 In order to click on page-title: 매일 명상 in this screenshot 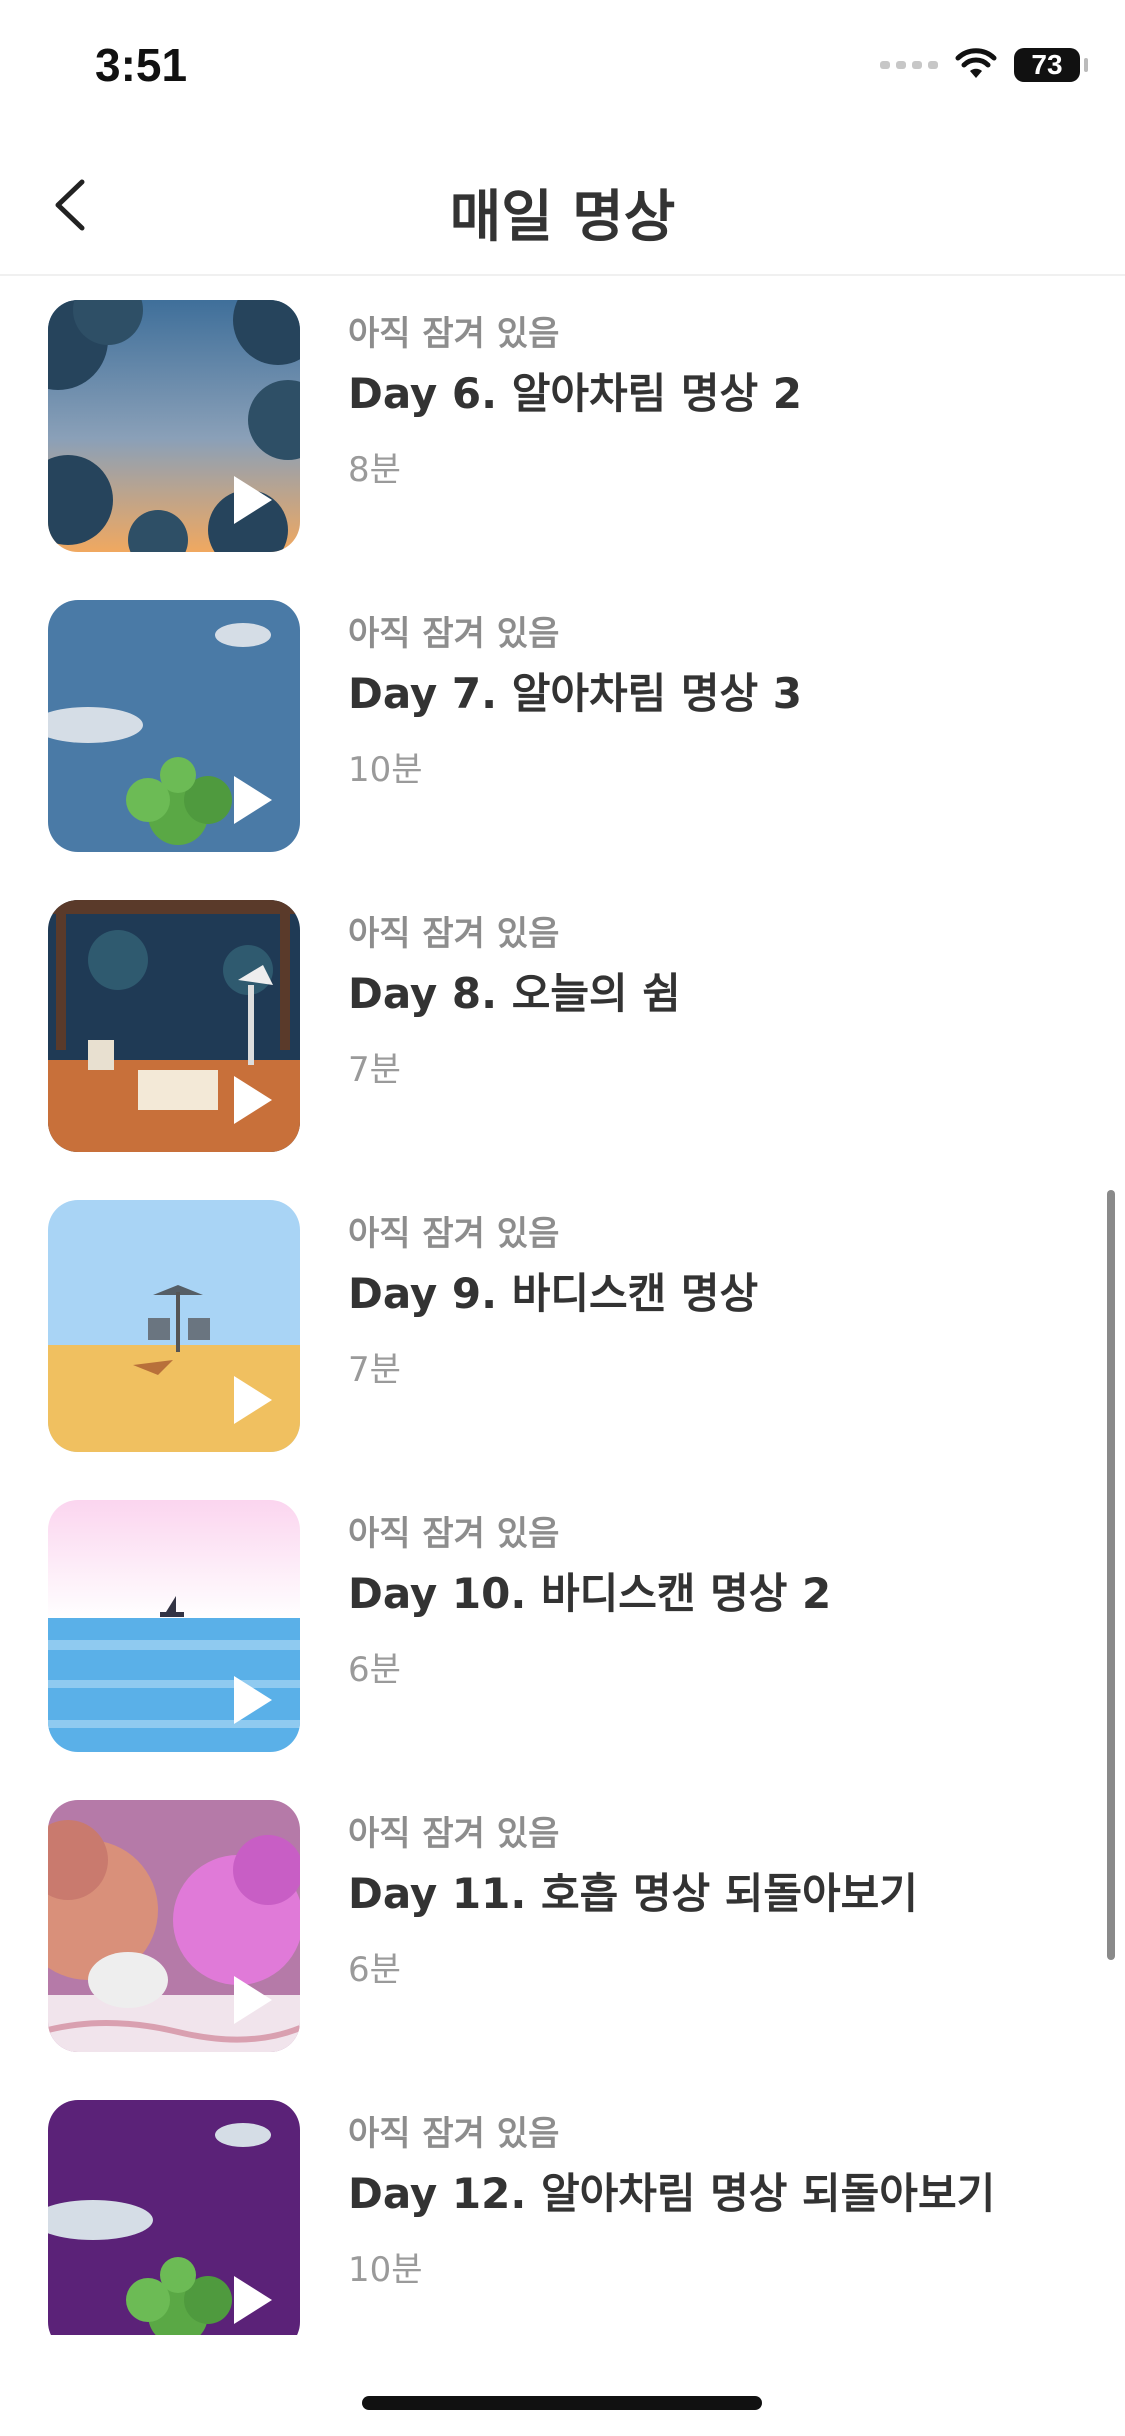, I will do `click(562, 217)`.